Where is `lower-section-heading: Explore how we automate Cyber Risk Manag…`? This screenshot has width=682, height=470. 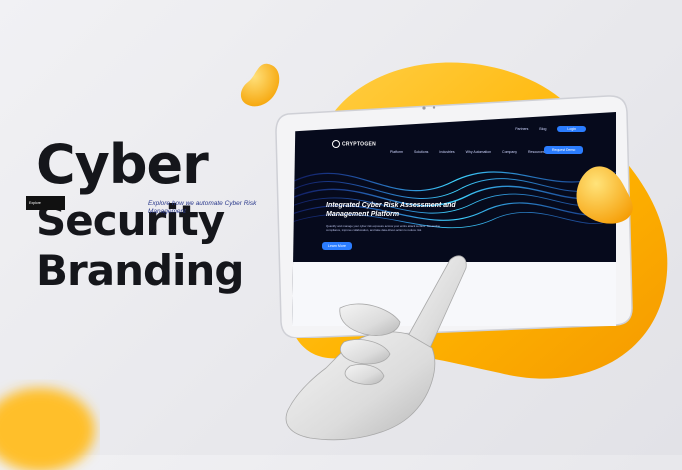 lower-section-heading: Explore how we automate Cyber Risk Manag… is located at coordinates (202, 208).